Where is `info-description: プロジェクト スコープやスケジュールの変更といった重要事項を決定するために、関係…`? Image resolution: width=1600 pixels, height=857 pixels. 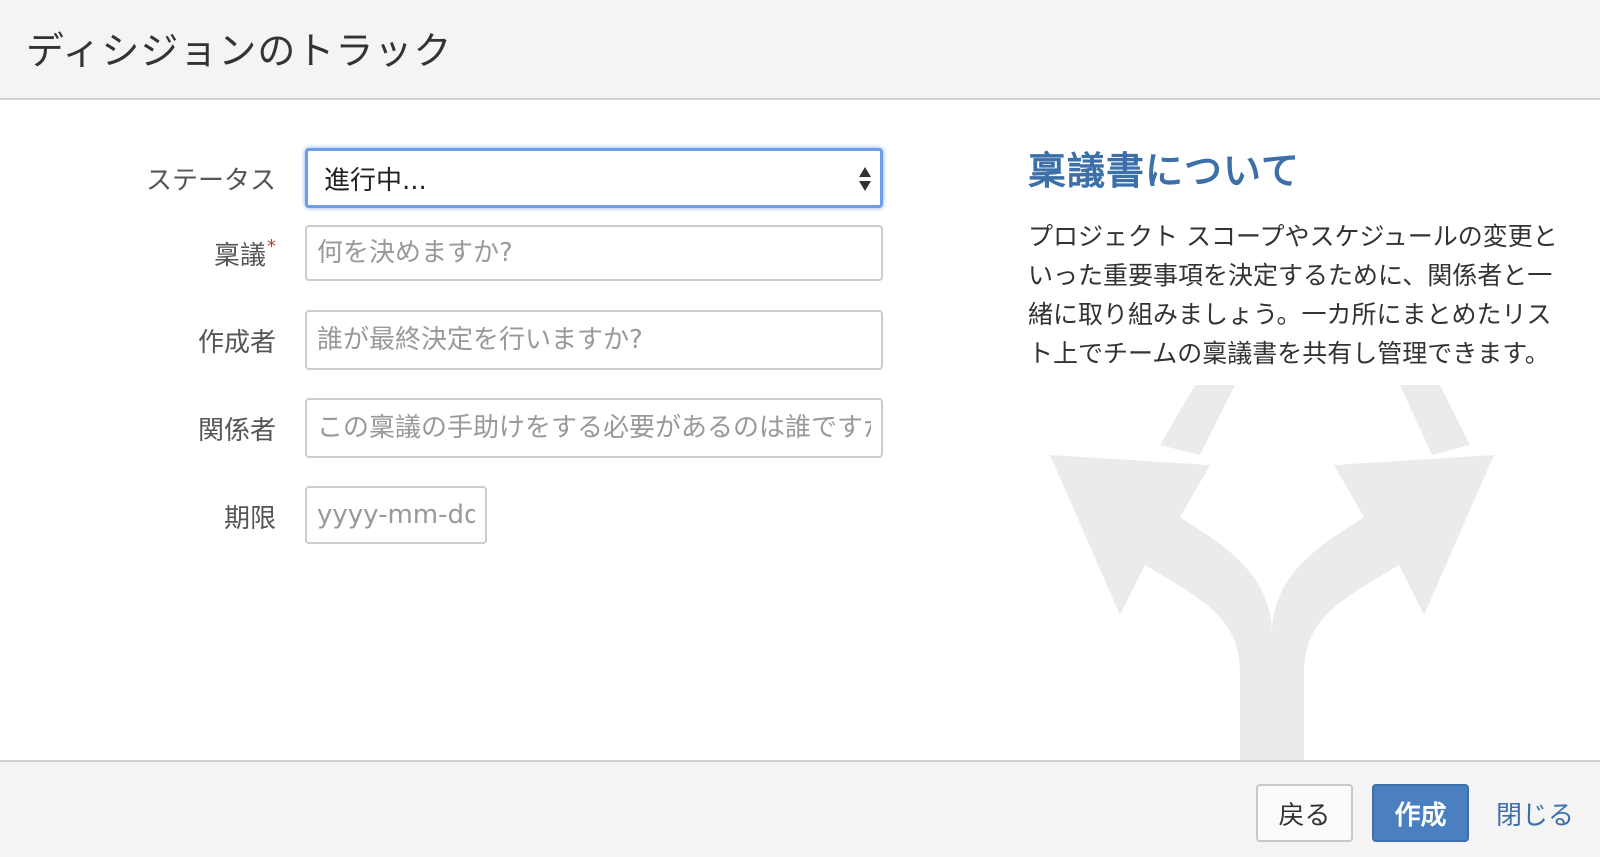 info-description: プロジェクト スコープやスケジュールの変更といった重要事項を決定するために、関係… is located at coordinates (1293, 295).